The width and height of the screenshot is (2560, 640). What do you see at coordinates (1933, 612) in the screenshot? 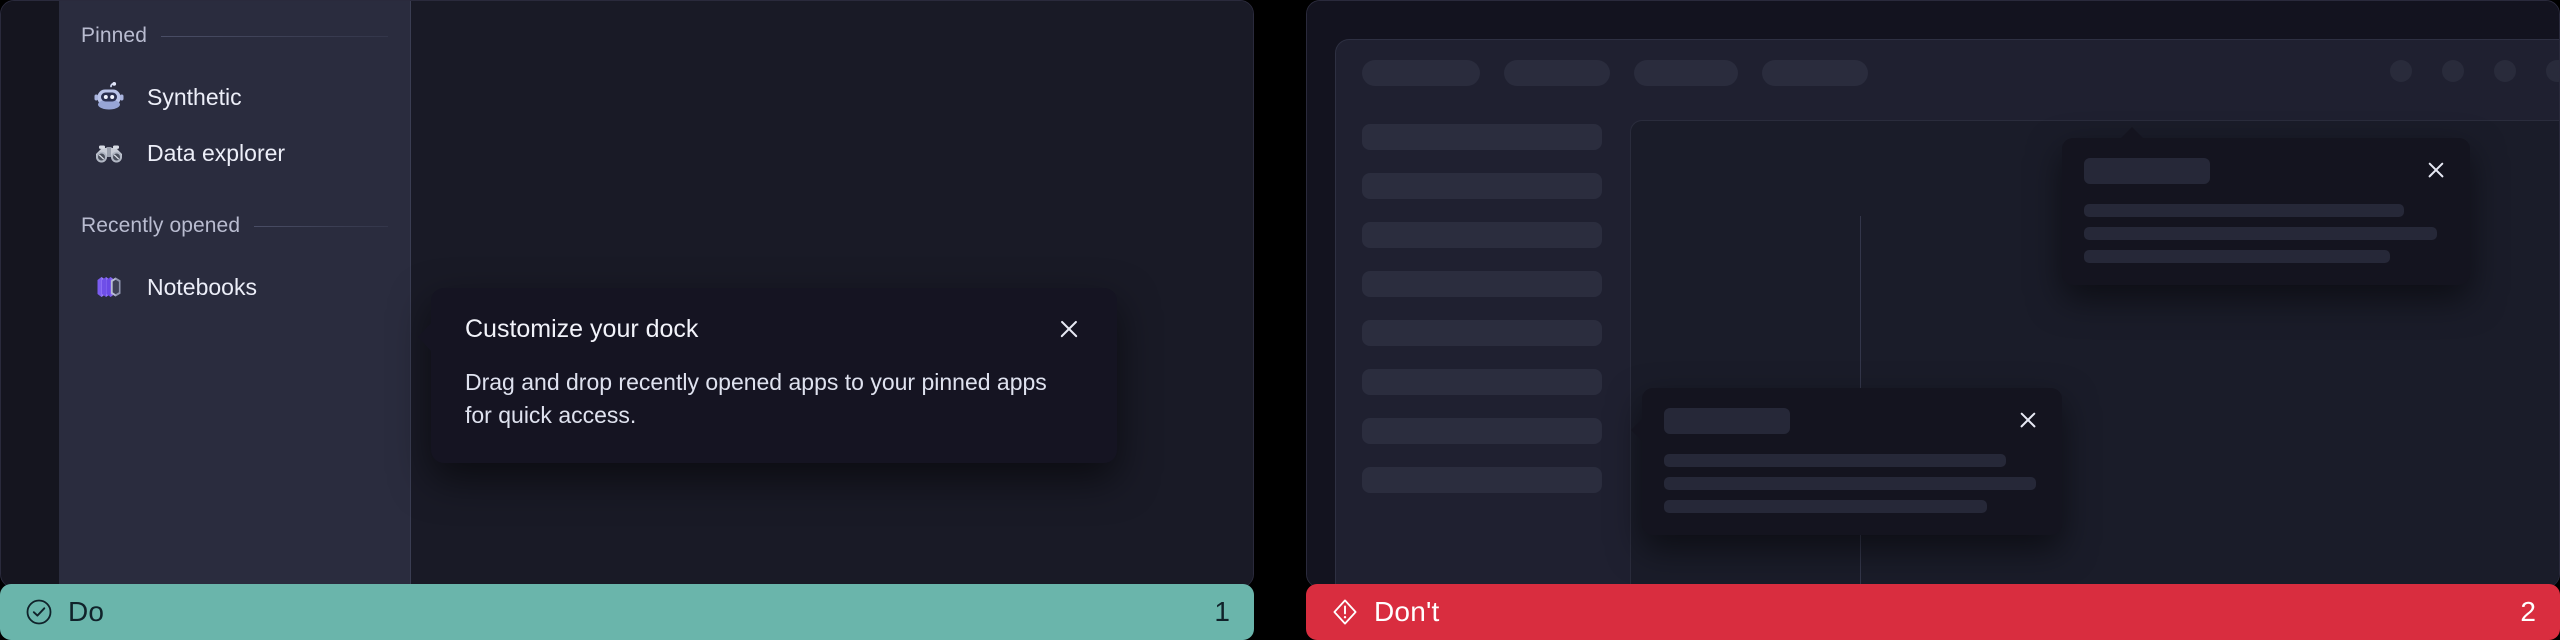
I see `dont-banner: Don't 2` at bounding box center [1933, 612].